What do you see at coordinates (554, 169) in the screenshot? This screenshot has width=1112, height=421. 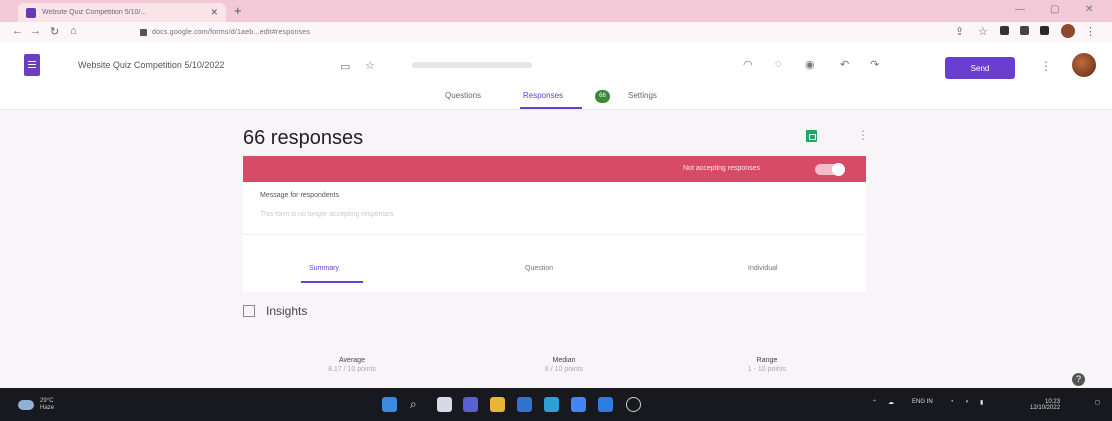 I see `not-accepting-banner: Not accepting responses` at bounding box center [554, 169].